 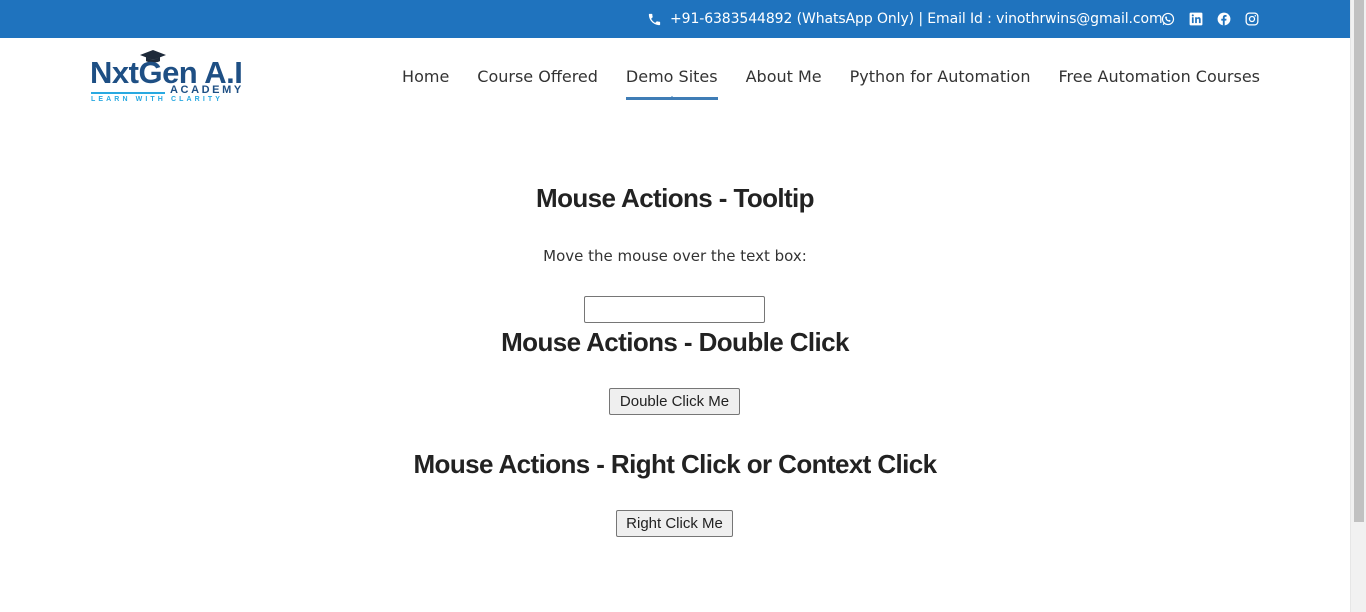 What do you see at coordinates (784, 76) in the screenshot?
I see `nav-item-about-me: About Me` at bounding box center [784, 76].